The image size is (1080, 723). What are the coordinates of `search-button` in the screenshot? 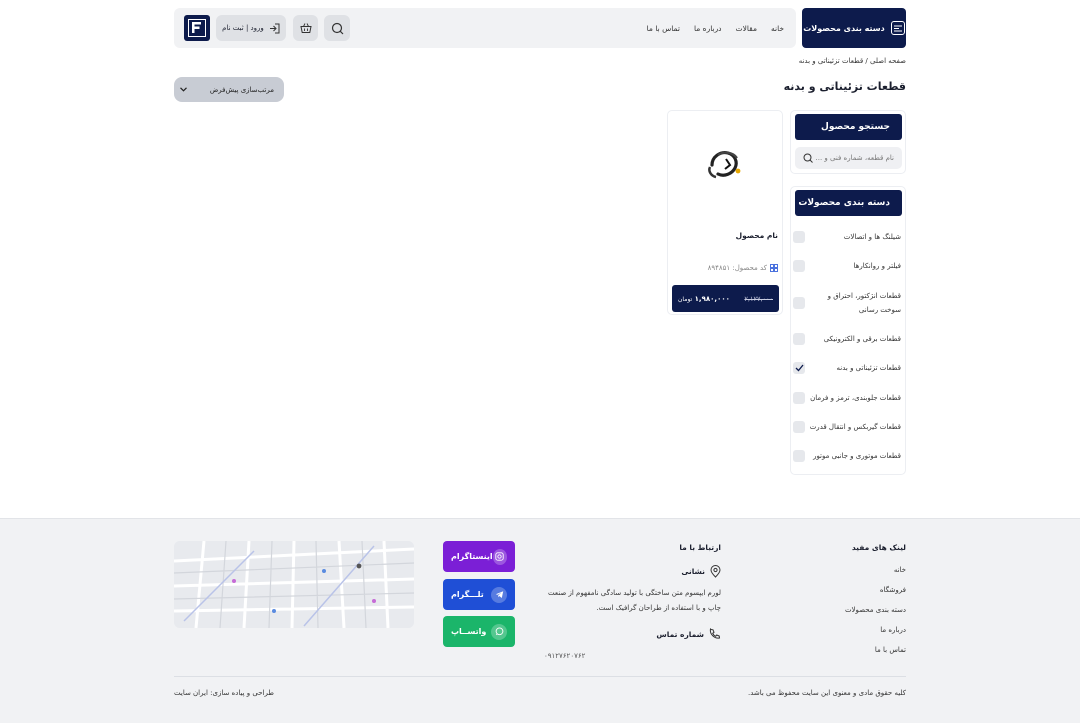 It's located at (337, 28).